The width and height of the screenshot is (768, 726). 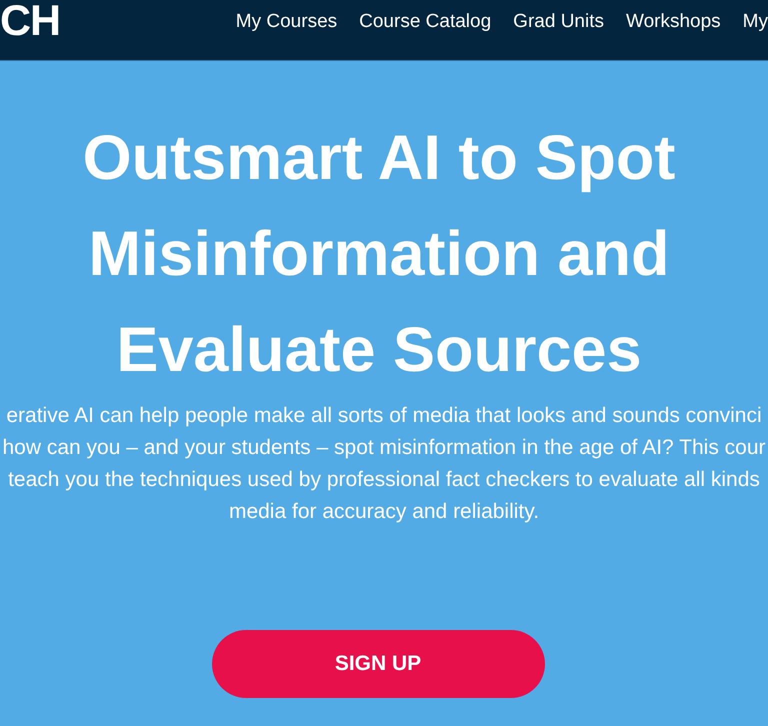 I want to click on site-logo: CH, so click(x=30, y=21).